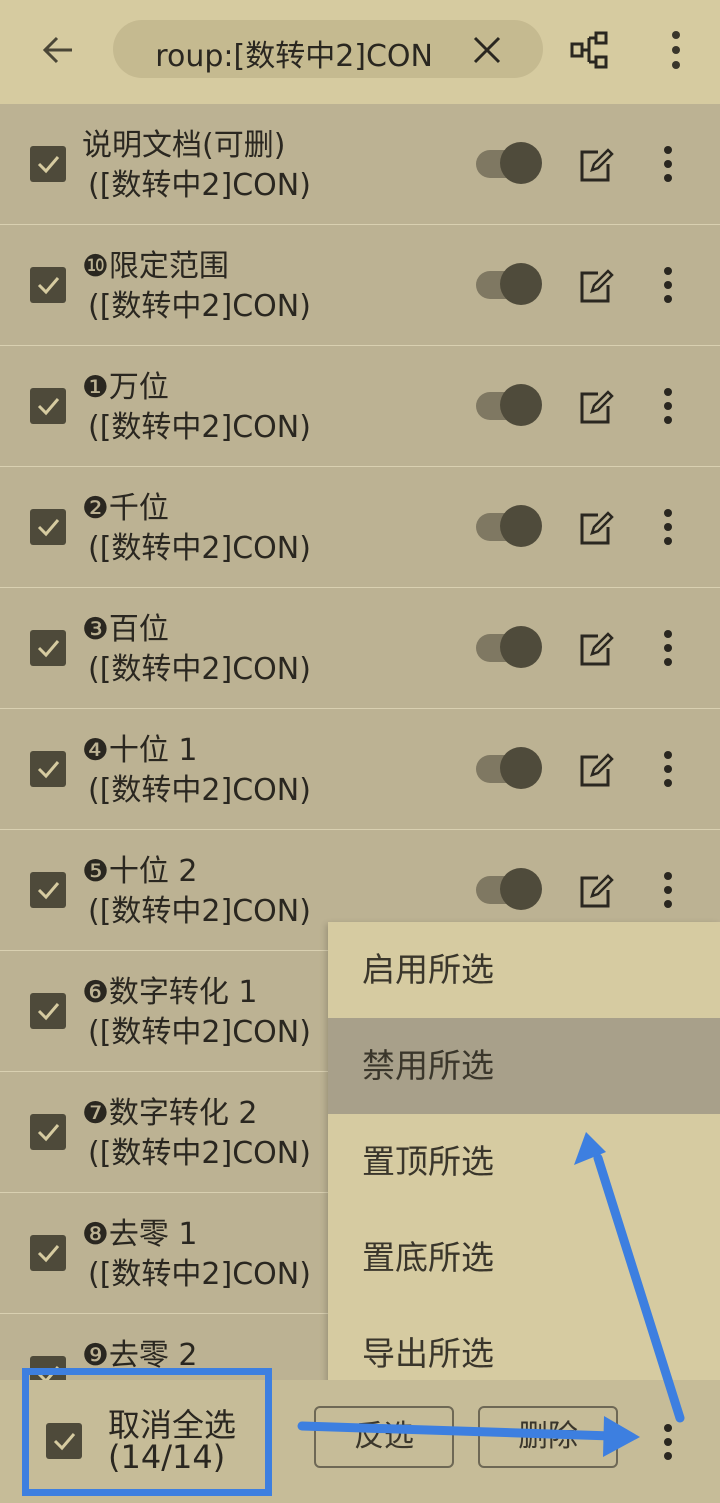 This screenshot has width=720, height=1503. I want to click on clear-search-button, so click(487, 50).